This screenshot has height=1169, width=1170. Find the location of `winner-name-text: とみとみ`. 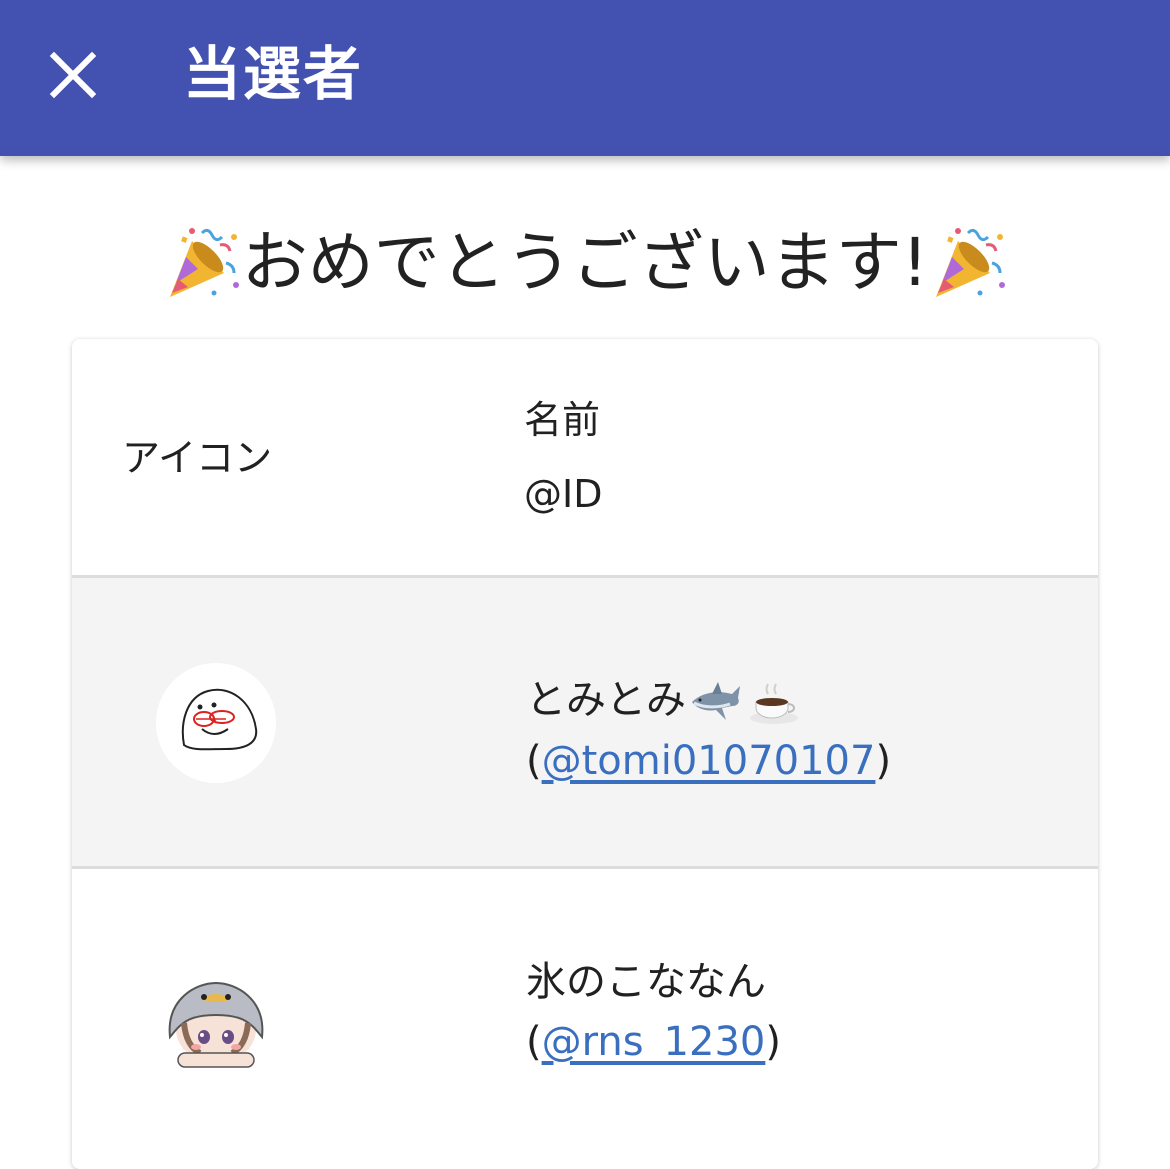

winner-name-text: とみとみ is located at coordinates (606, 700).